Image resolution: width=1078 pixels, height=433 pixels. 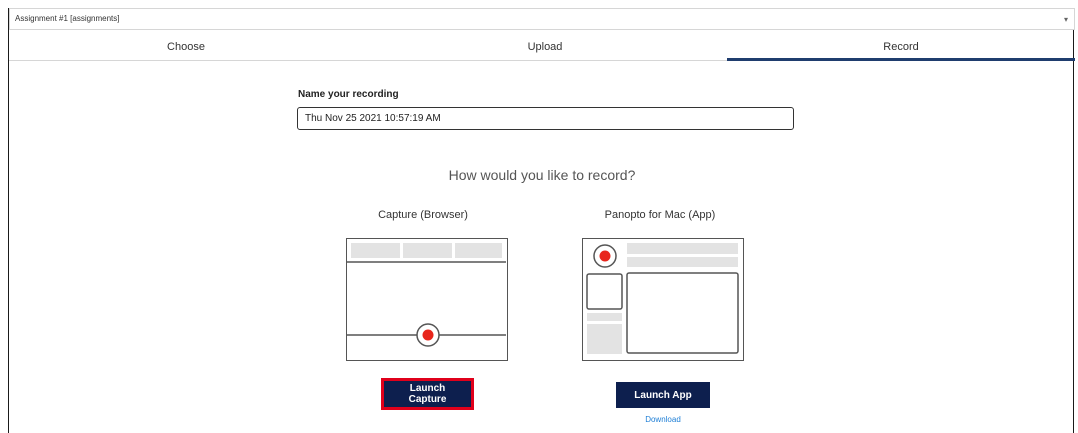 I want to click on launch-app-button: Launch App, so click(x=663, y=395).